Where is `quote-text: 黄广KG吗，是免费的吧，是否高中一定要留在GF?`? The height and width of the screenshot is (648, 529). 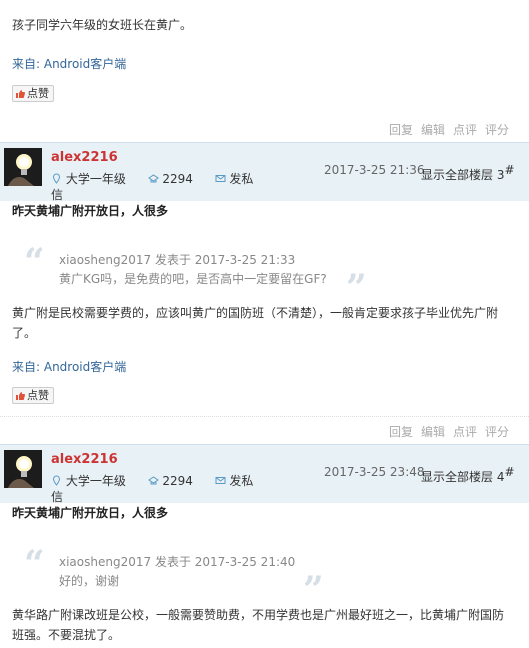 quote-text: 黄广KG吗，是免费的吧，是否高中一定要留在GF? is located at coordinates (193, 279).